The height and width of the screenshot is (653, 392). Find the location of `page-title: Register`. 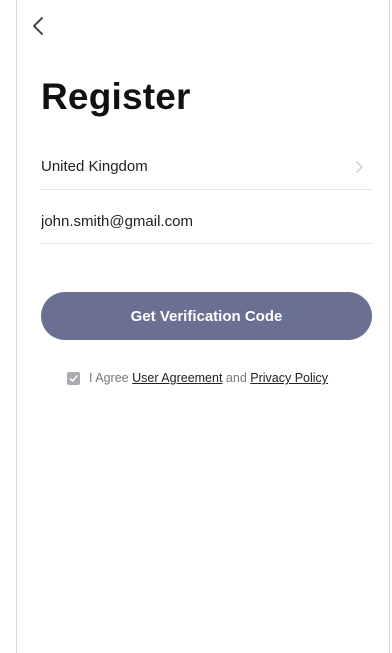

page-title: Register is located at coordinates (116, 96).